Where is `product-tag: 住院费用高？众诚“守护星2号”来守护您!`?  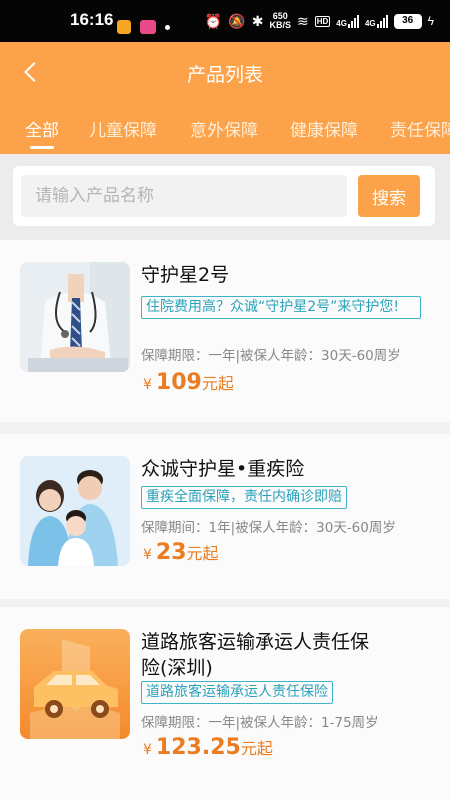 product-tag: 住院费用高？众诚“守护星2号”来守护您! is located at coordinates (281, 307).